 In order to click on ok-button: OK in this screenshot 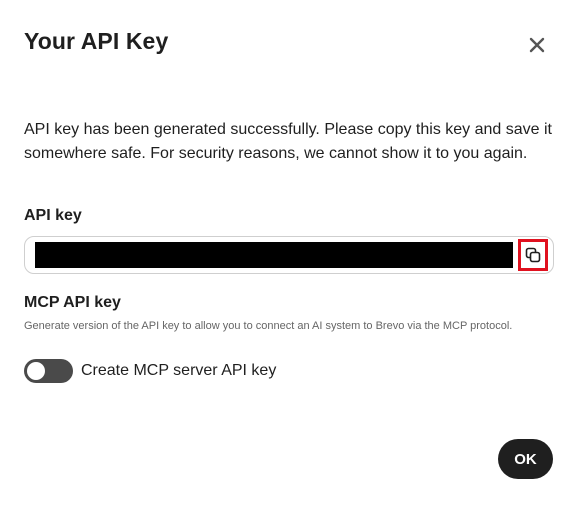, I will do `click(525, 459)`.